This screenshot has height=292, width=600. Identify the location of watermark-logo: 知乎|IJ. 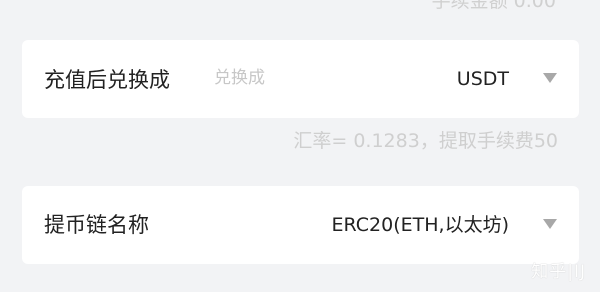
(558, 272).